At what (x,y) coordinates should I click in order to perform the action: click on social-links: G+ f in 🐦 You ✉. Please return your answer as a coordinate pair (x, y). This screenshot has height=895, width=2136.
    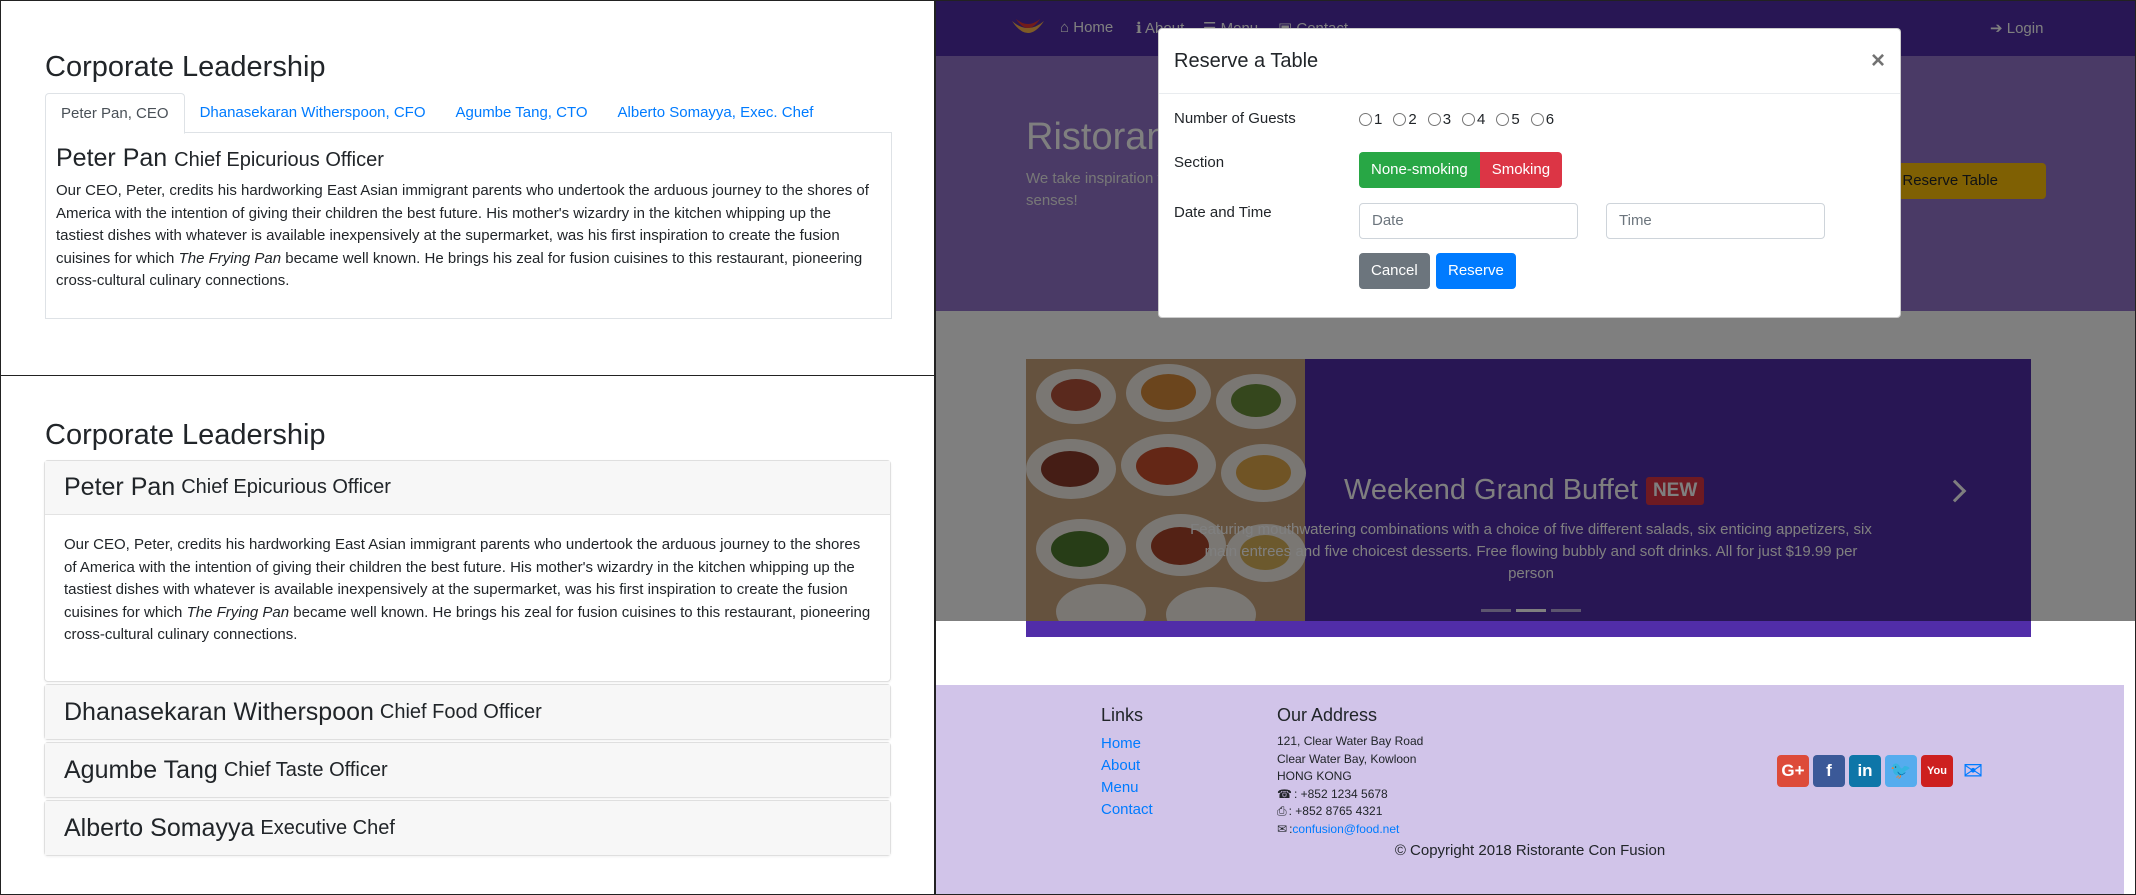
    Looking at the image, I should click on (1883, 771).